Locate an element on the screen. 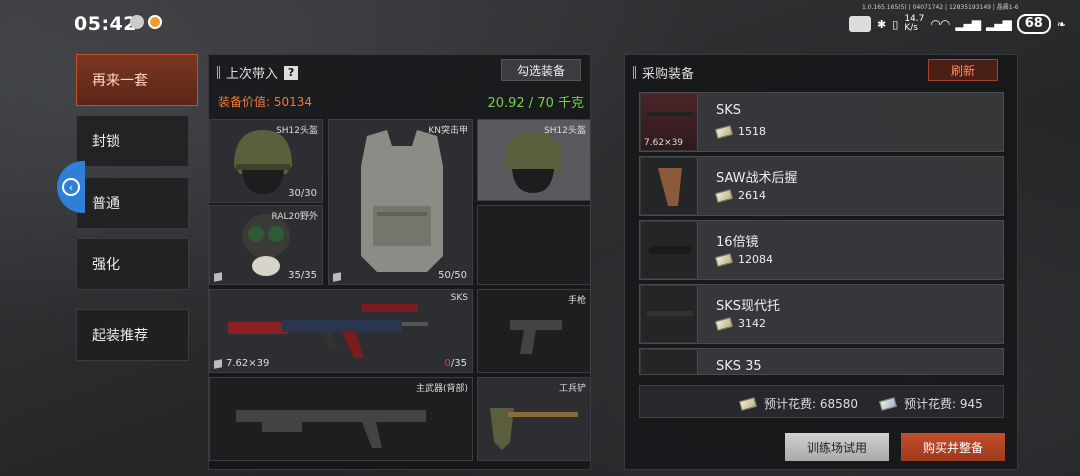 This screenshot has height=476, width=1080. record-icon is located at coordinates (155, 22).